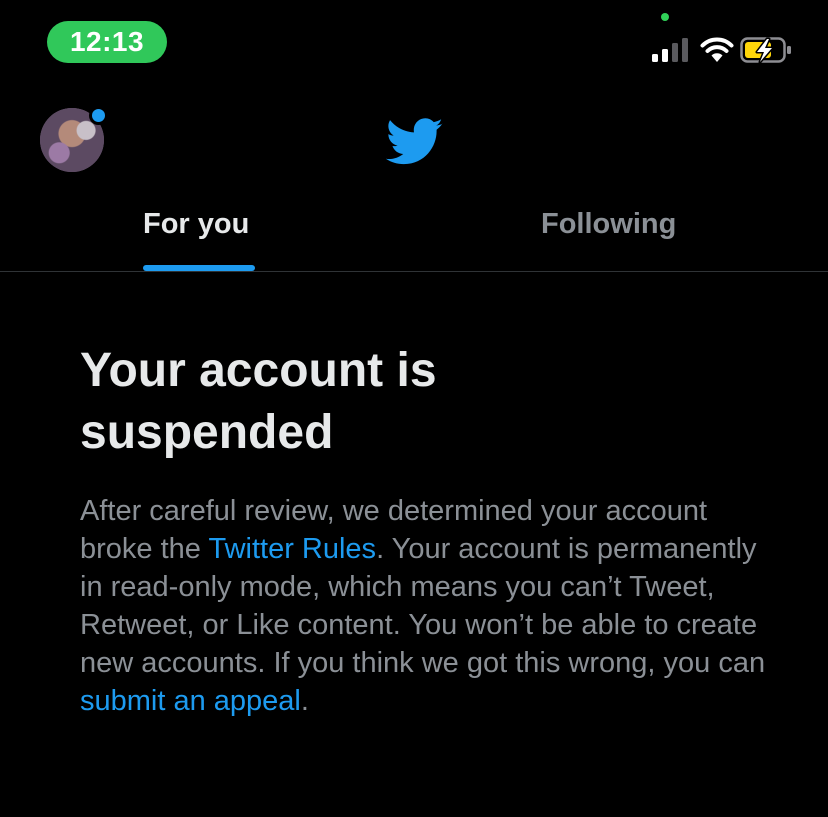 The width and height of the screenshot is (828, 817). I want to click on tab-for-you: For you, so click(196, 224).